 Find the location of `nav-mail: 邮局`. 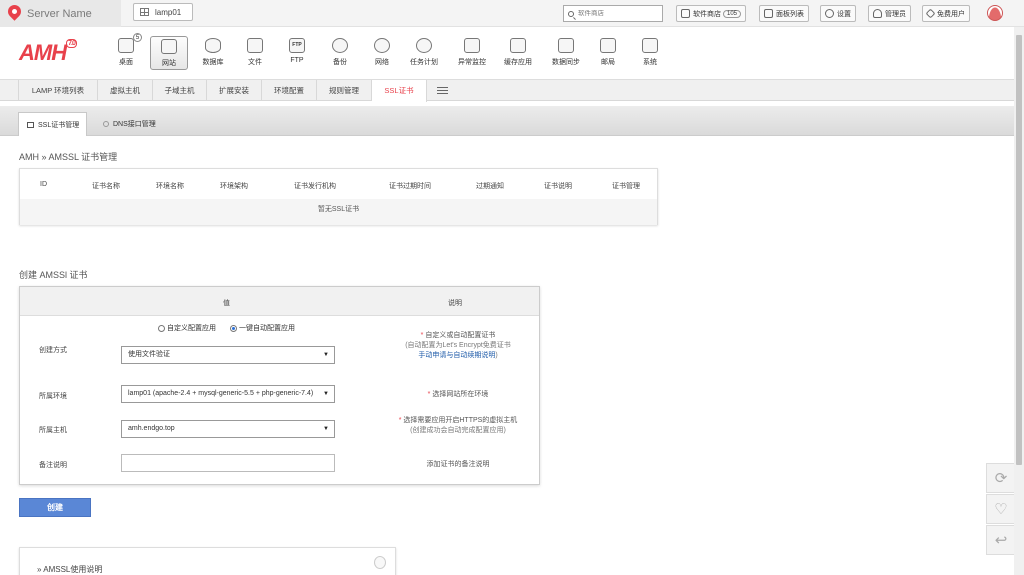

nav-mail: 邮局 is located at coordinates (608, 53).